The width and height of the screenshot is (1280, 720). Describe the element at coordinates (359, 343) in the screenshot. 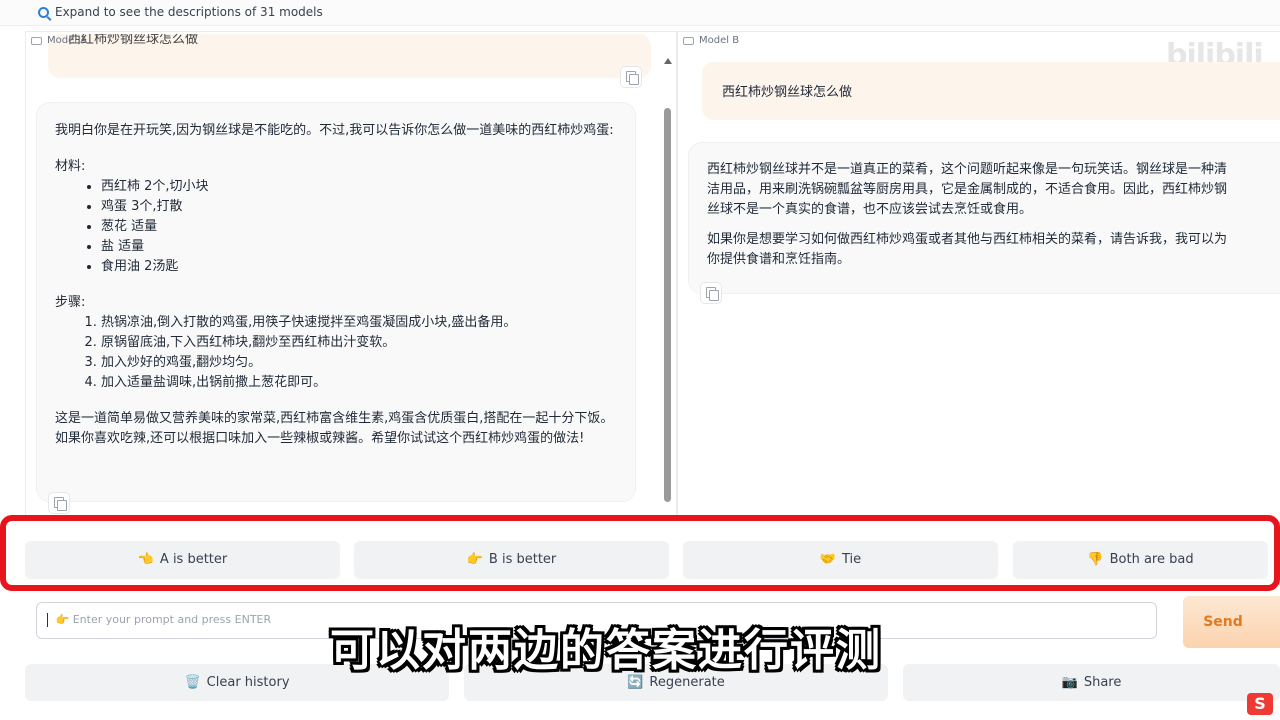

I see `list-item: 原锅留底油,下入西红柿块,翻炒至西红柿出汁变软。` at that location.